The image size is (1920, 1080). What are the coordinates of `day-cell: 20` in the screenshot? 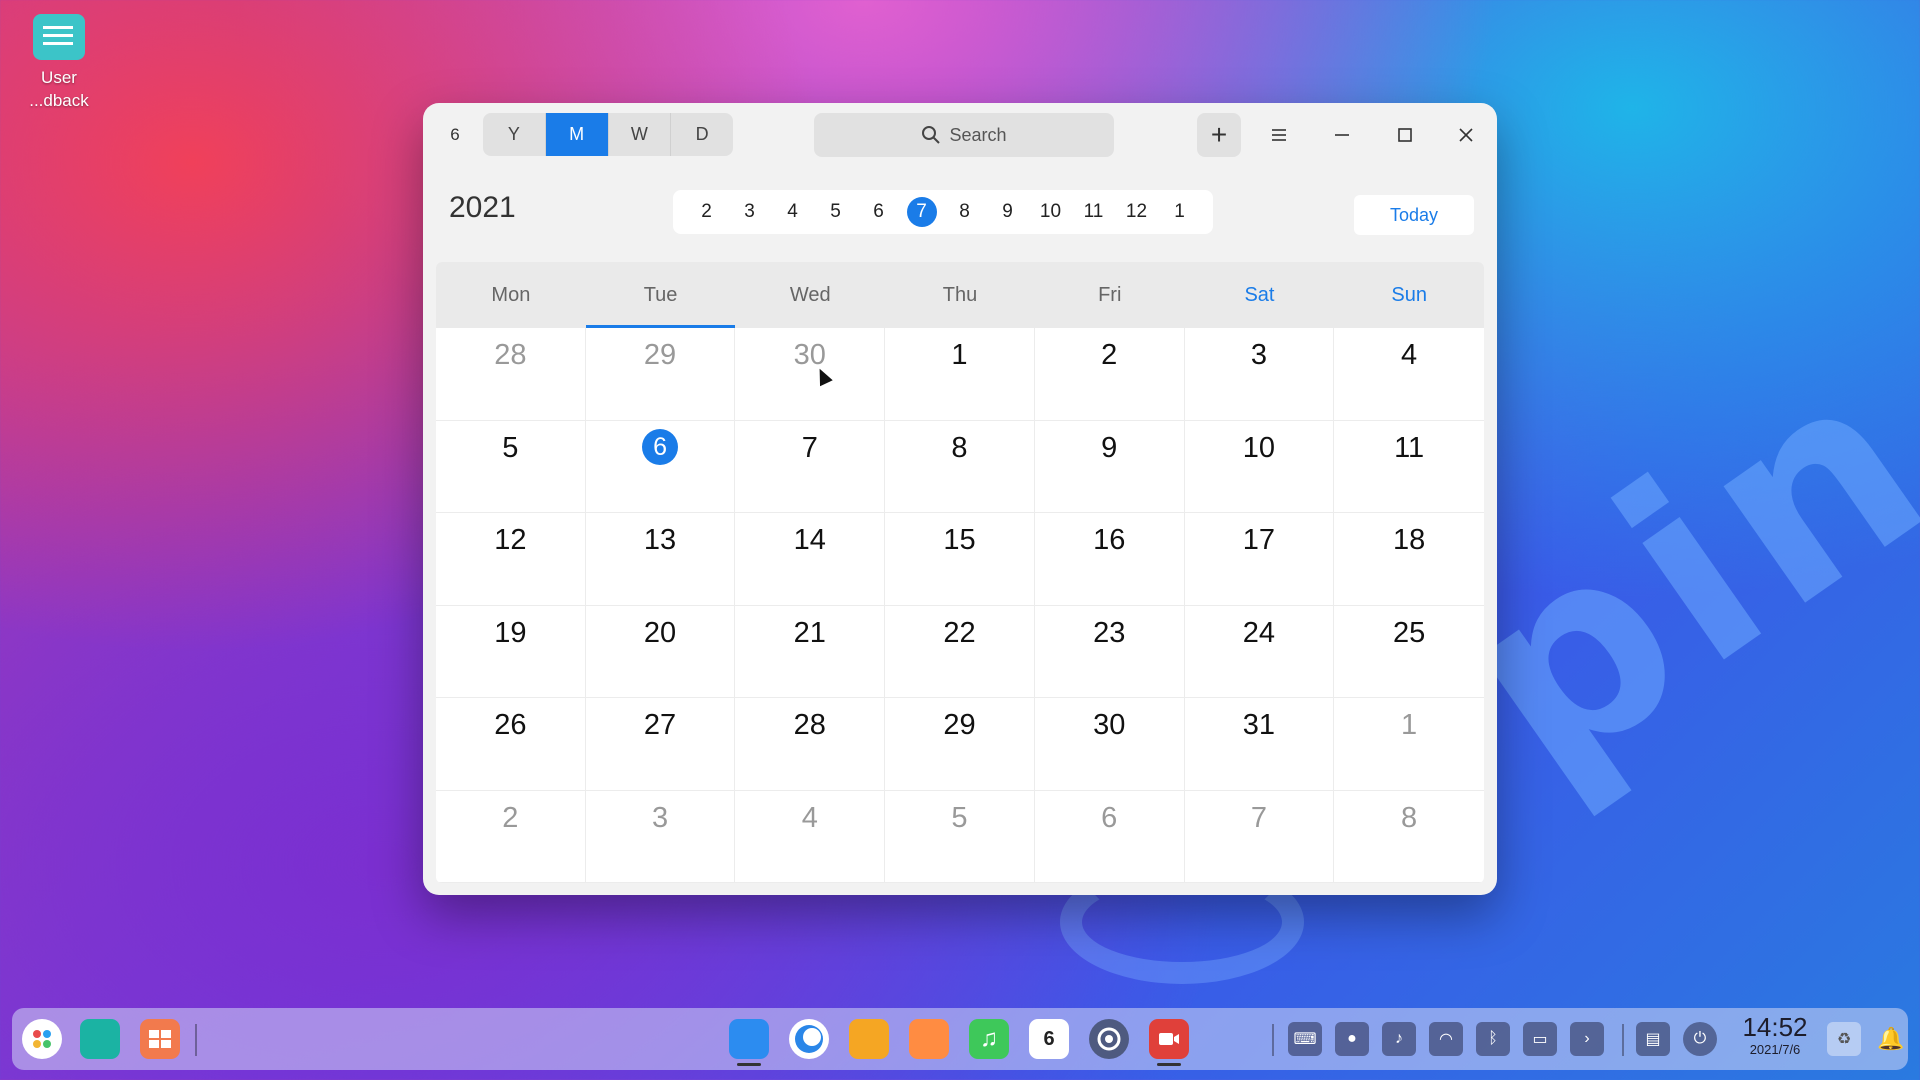 It's located at (660, 651).